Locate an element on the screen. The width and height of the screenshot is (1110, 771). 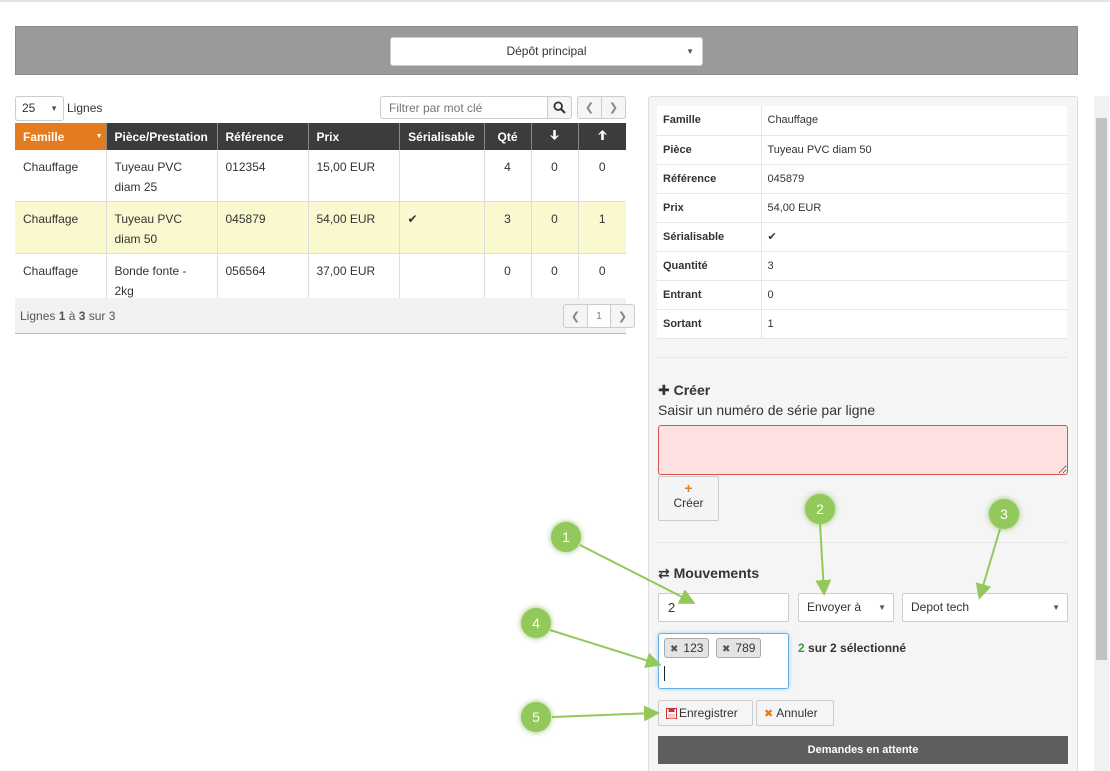
detail-value: 045879 is located at coordinates (913, 179).